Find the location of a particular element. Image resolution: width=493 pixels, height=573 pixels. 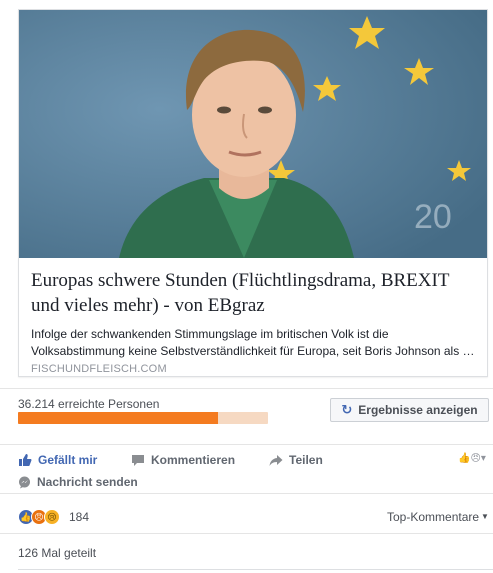

comment-icon is located at coordinates (138, 460).